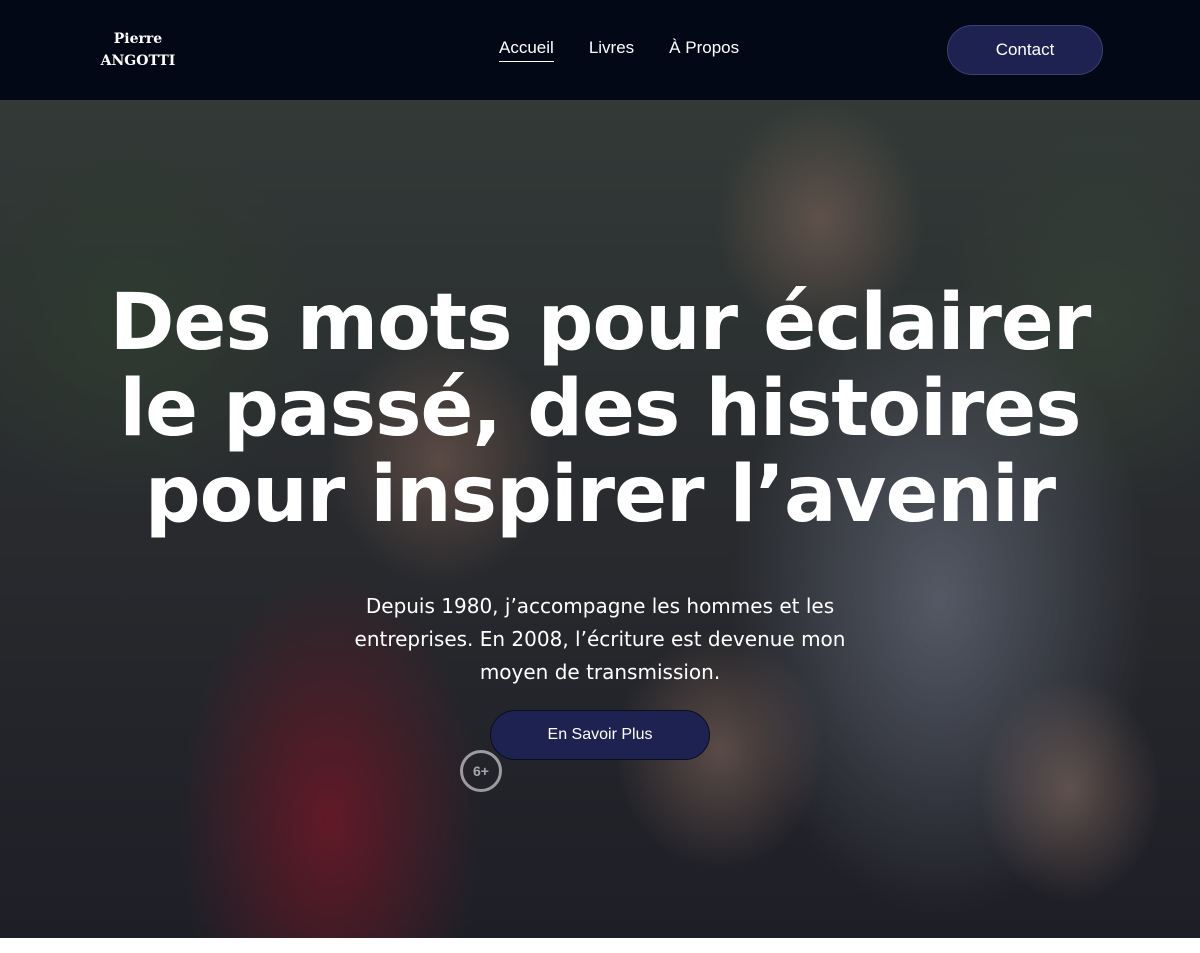 This screenshot has width=1200, height=953. I want to click on age-rating-badge-icon: 6+, so click(481, 771).